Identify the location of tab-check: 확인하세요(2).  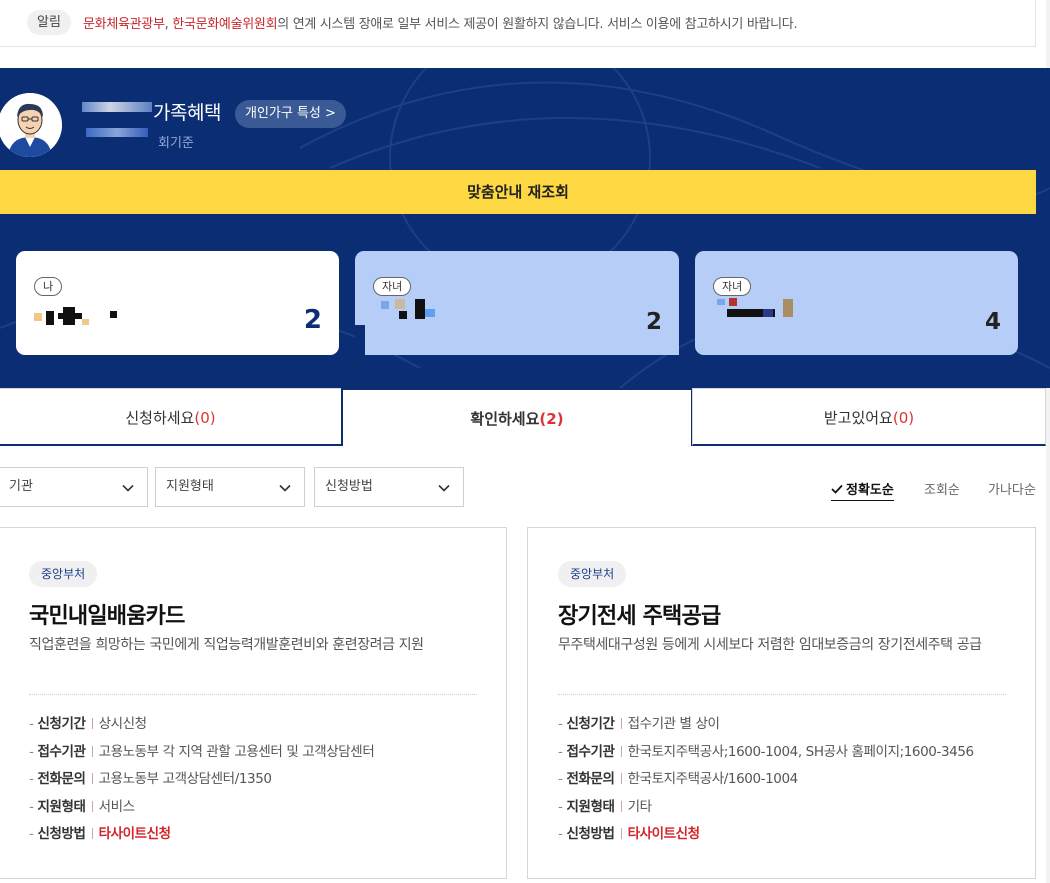
(517, 417).